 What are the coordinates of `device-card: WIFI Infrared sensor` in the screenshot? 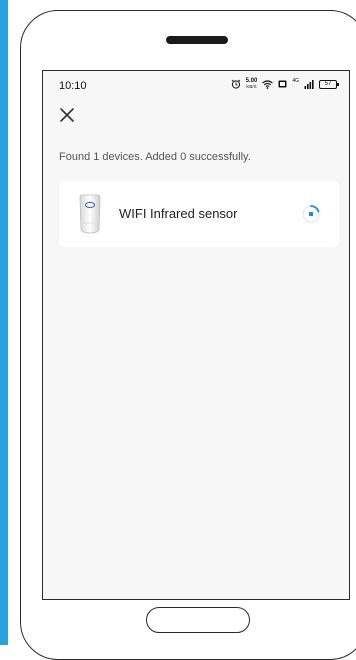 It's located at (199, 214).